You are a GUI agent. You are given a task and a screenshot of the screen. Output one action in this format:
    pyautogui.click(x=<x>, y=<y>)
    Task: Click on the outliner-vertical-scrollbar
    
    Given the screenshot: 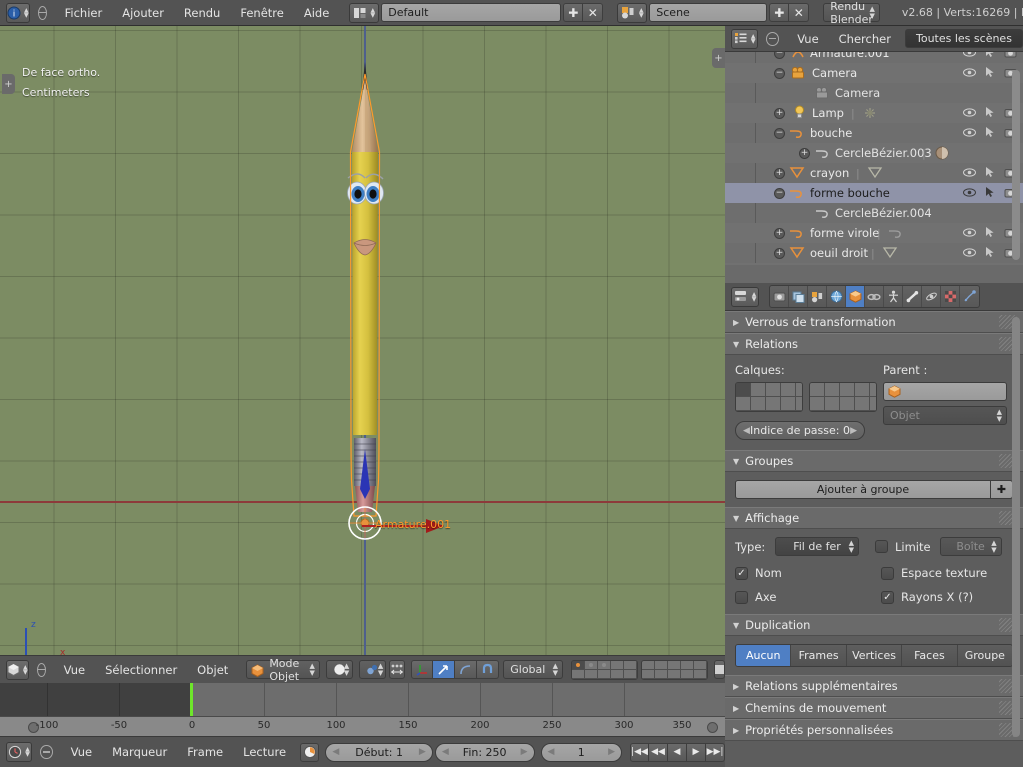 What is the action you would take?
    pyautogui.click(x=1016, y=165)
    